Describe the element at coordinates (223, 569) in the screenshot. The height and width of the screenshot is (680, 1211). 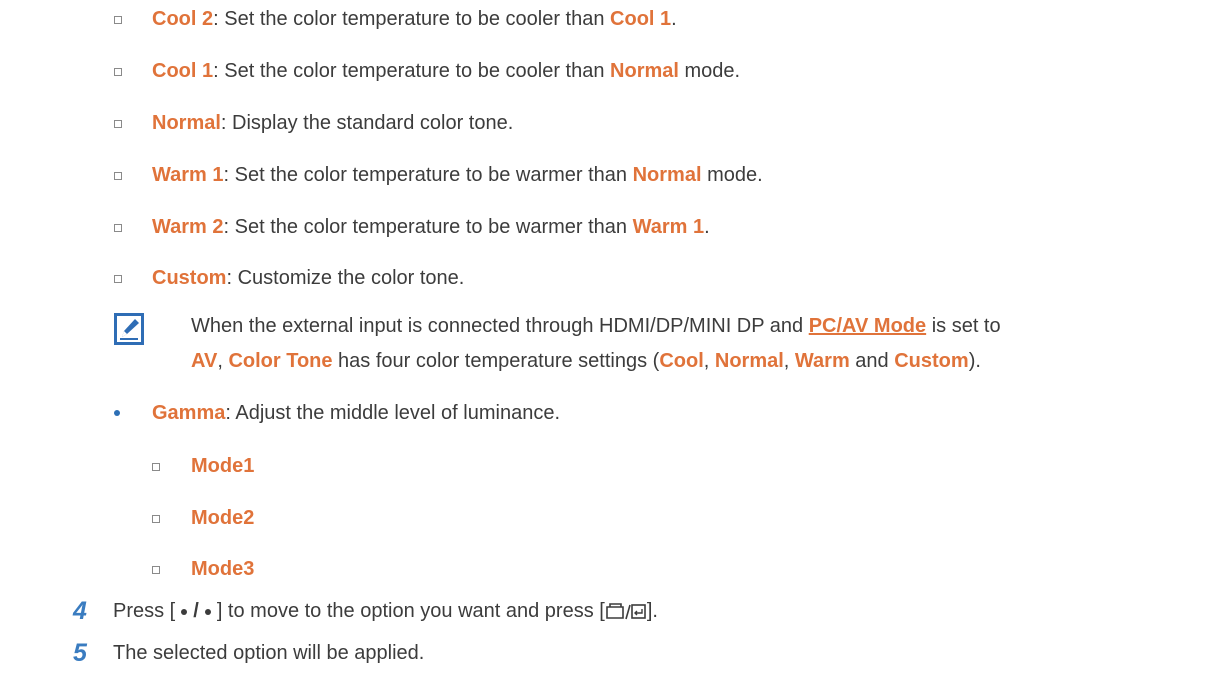
I see `list-item: Mode3` at that location.